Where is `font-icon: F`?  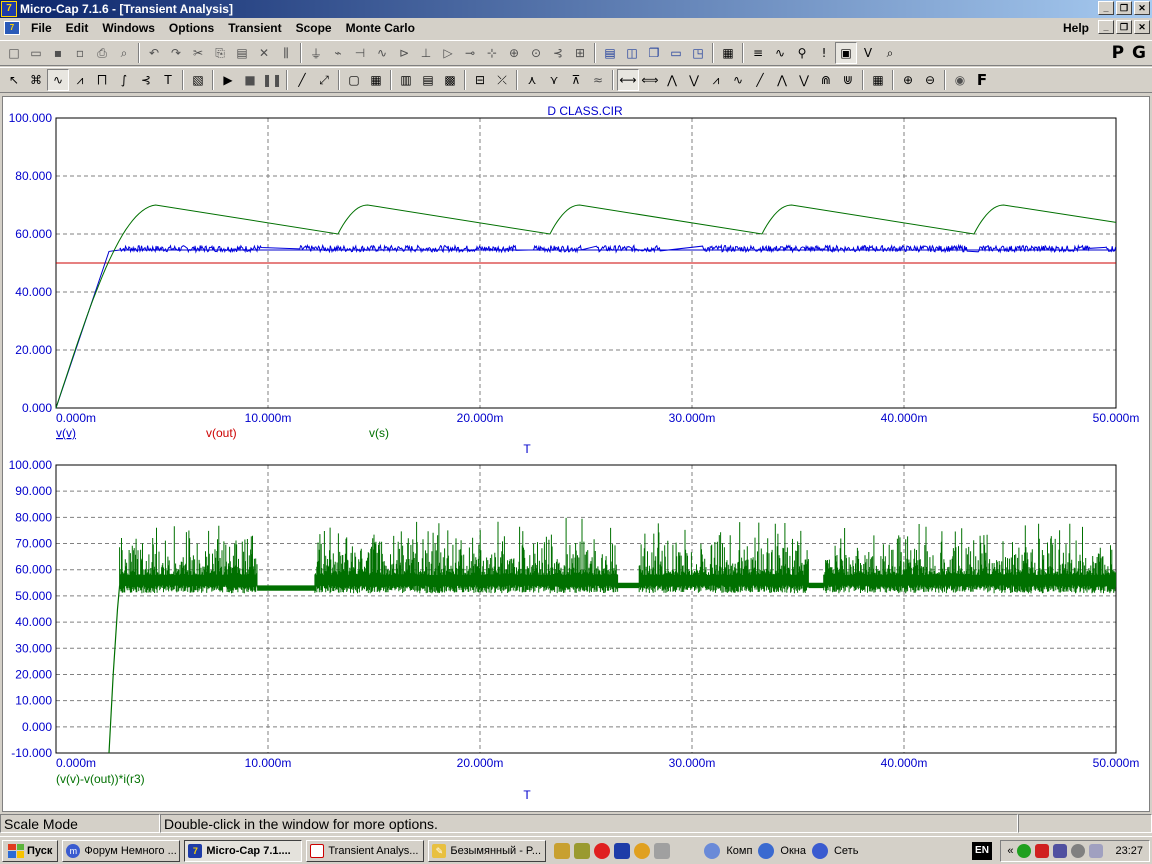
font-icon: F is located at coordinates (982, 80).